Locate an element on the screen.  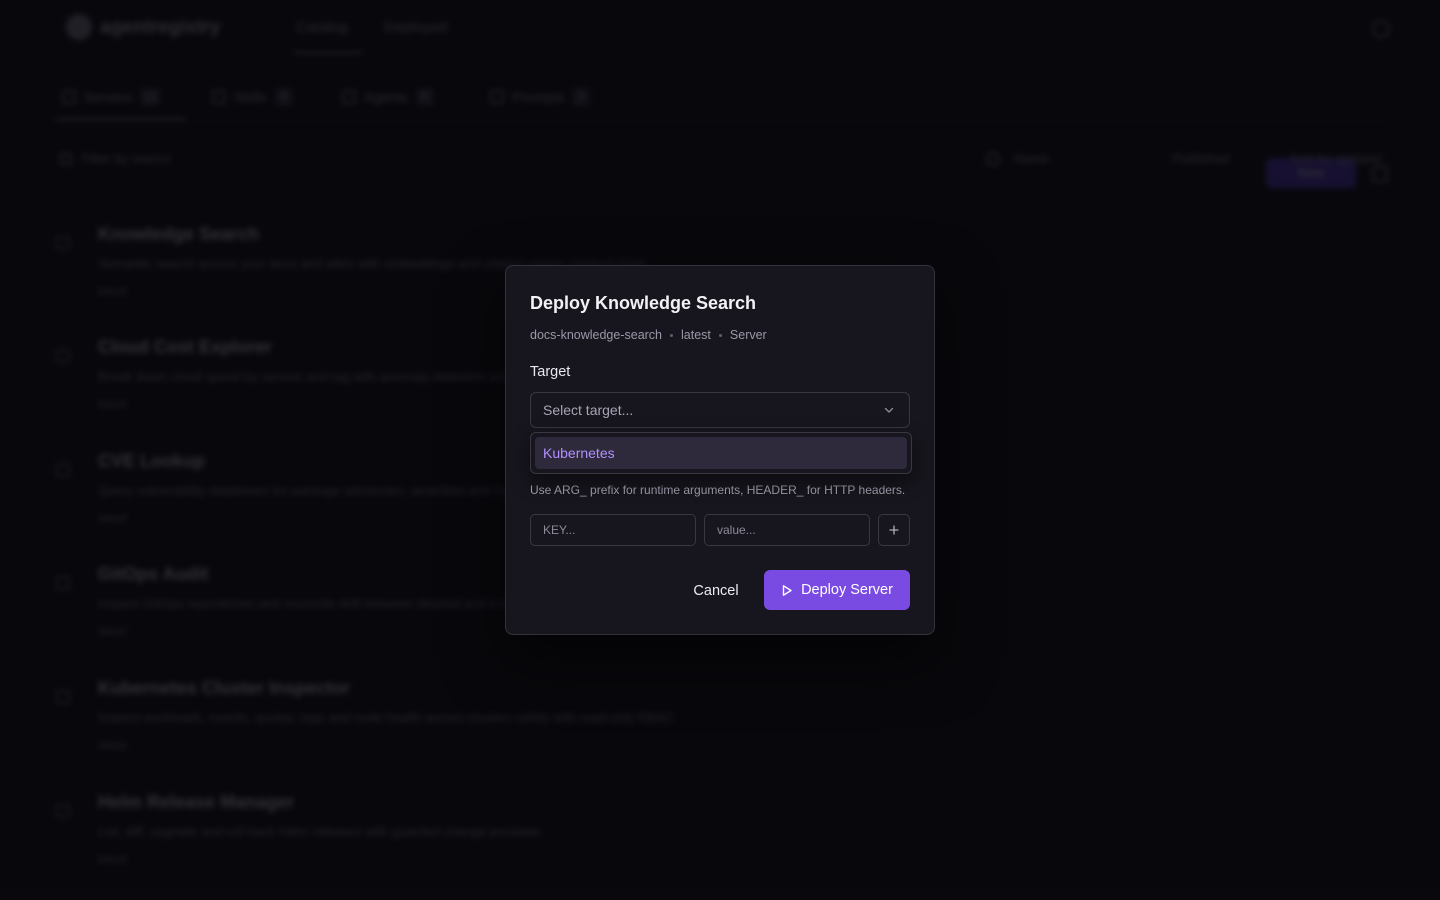
target-option-kubernetes: Kubernetes is located at coordinates (721, 453).